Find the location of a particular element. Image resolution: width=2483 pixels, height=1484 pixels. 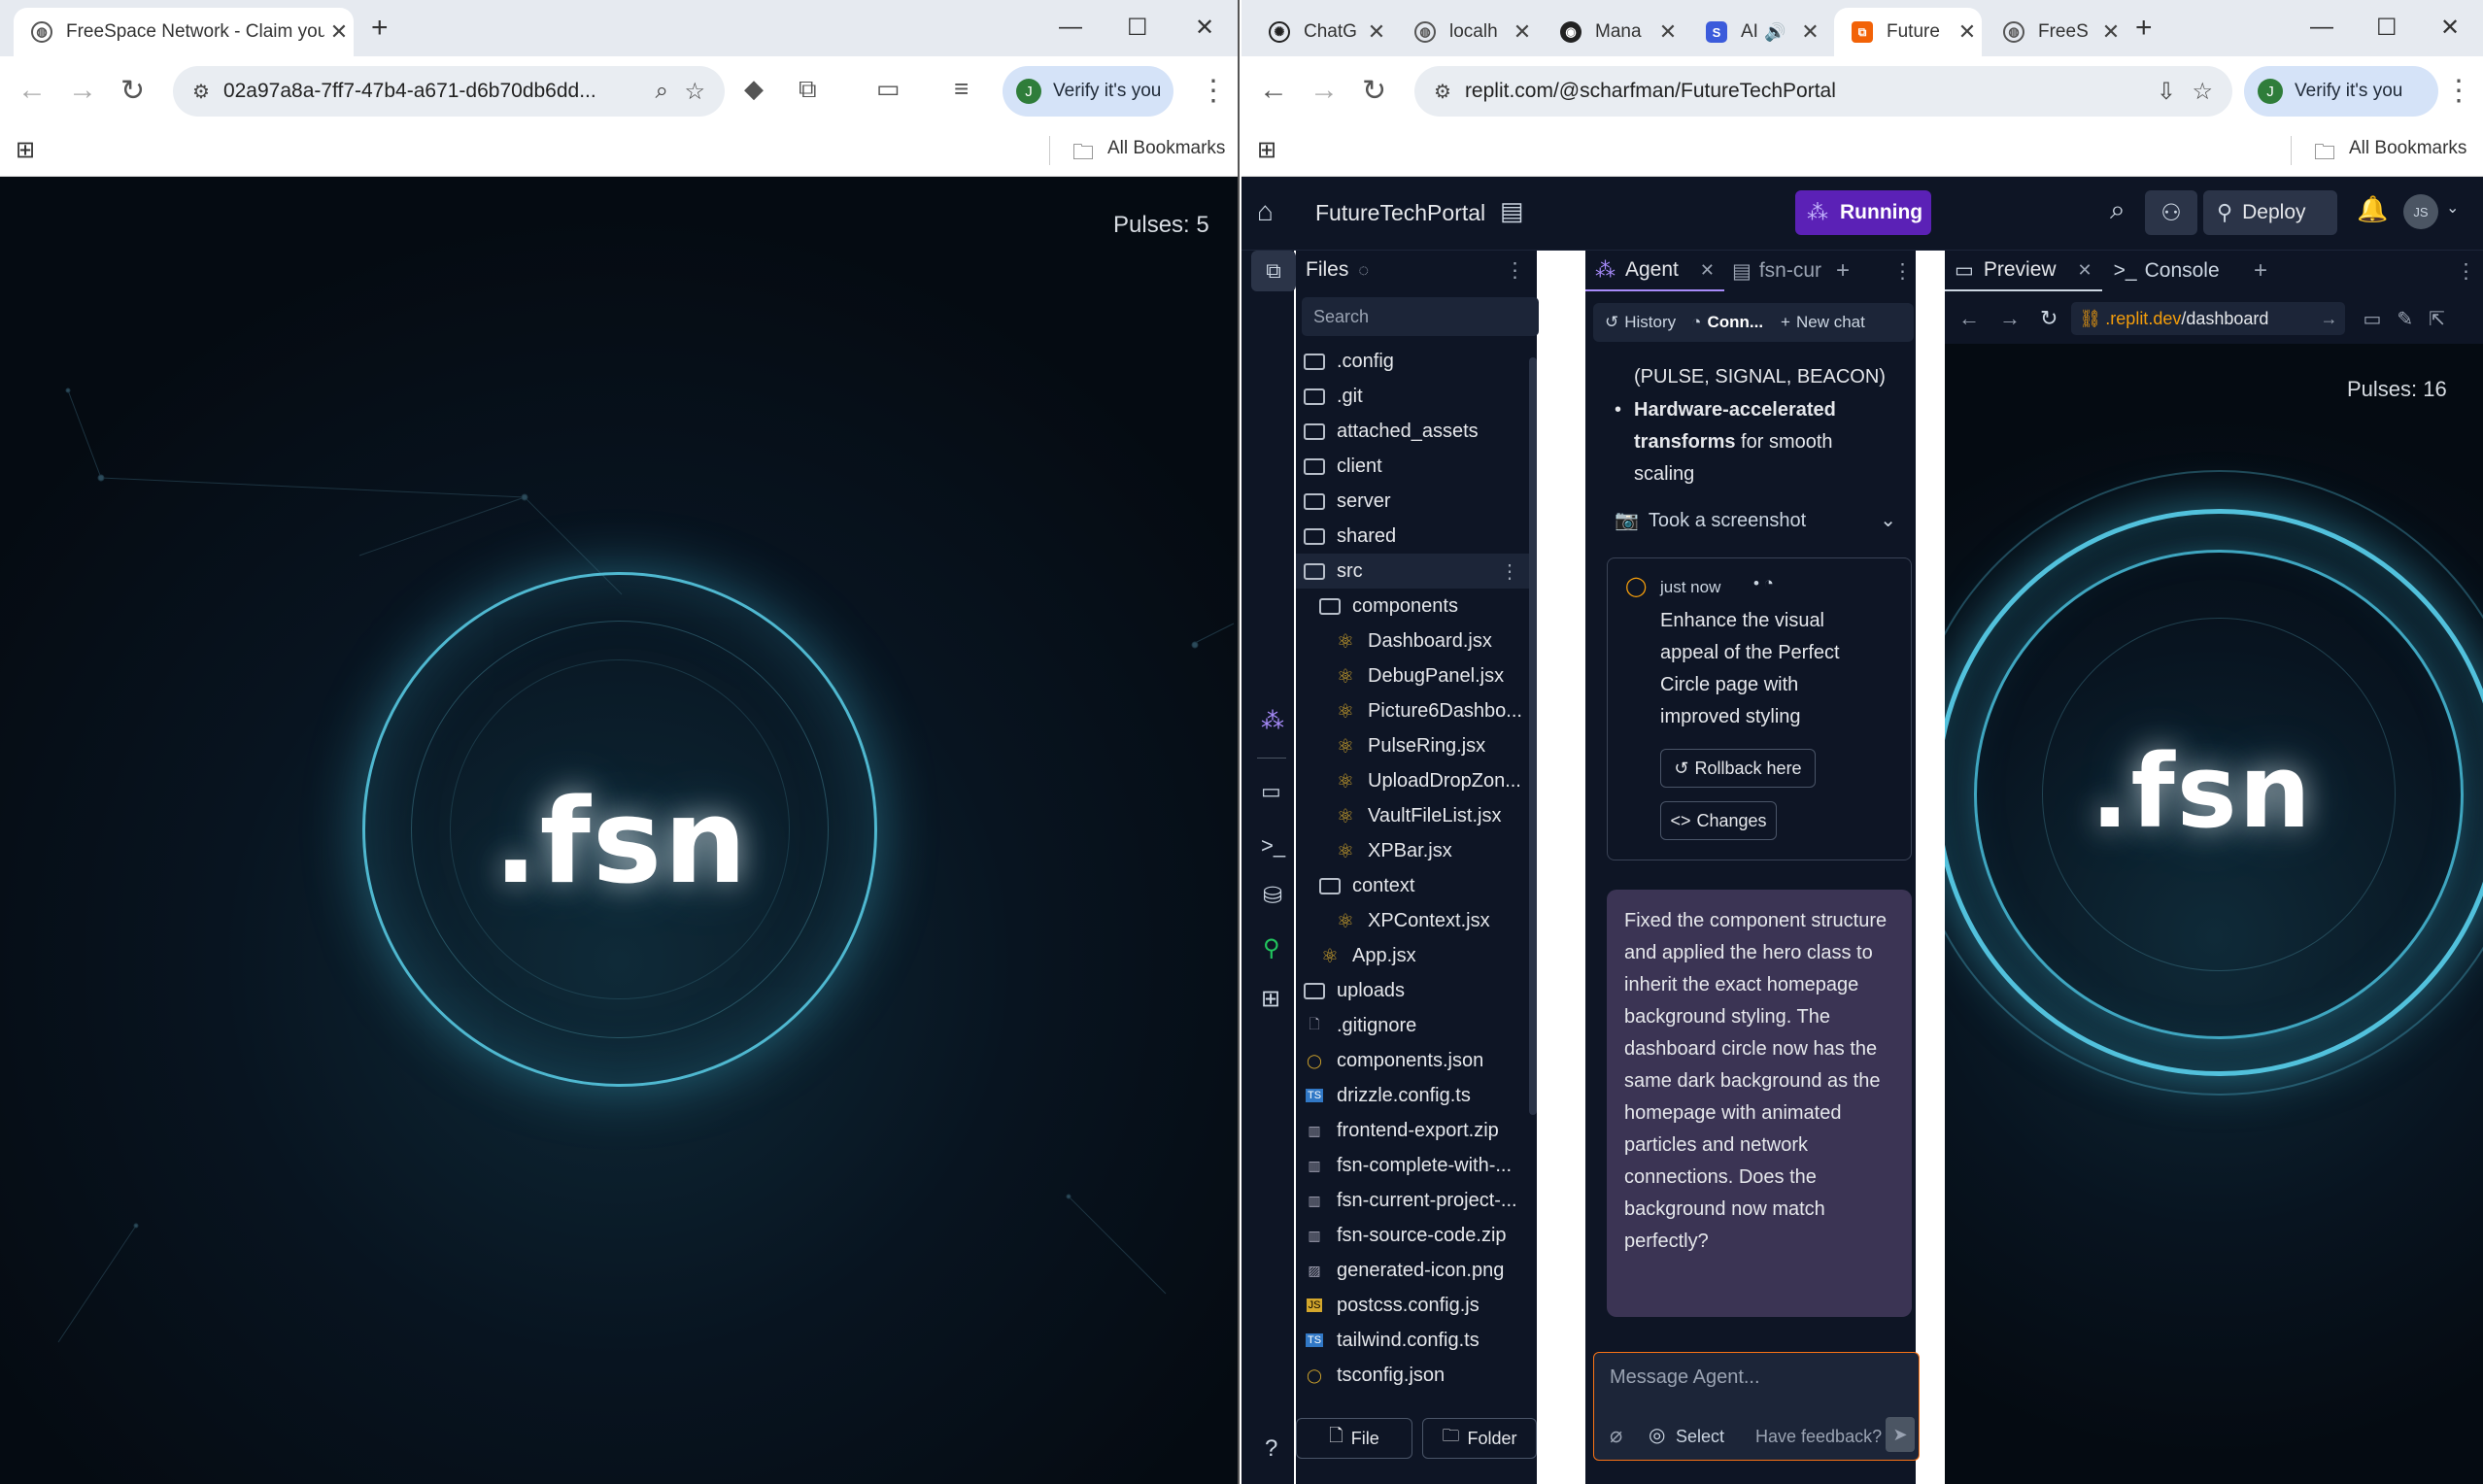

chevron-down-icon: ⌄ is located at coordinates (2452, 208).